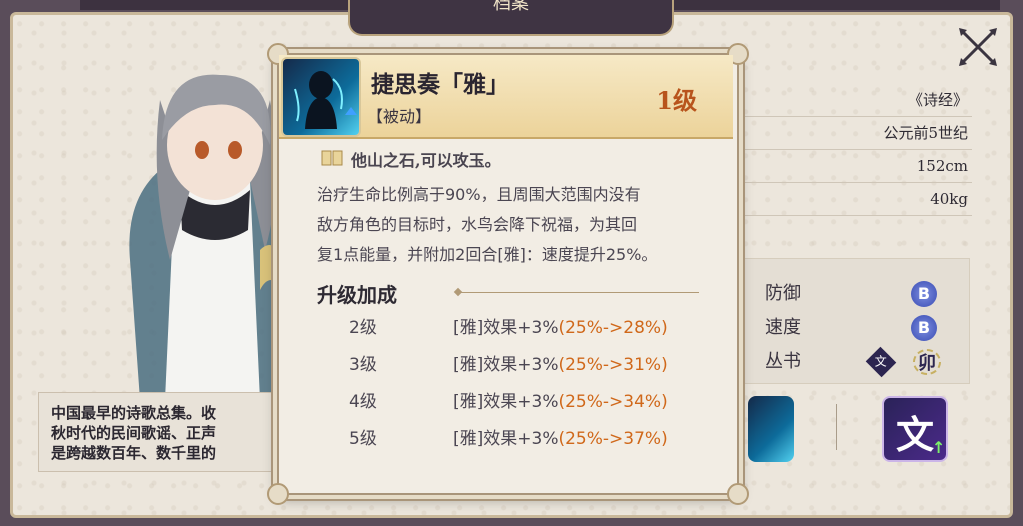 Image resolution: width=1023 pixels, height=526 pixels. What do you see at coordinates (579, 292) in the screenshot?
I see `upgrade-divider` at bounding box center [579, 292].